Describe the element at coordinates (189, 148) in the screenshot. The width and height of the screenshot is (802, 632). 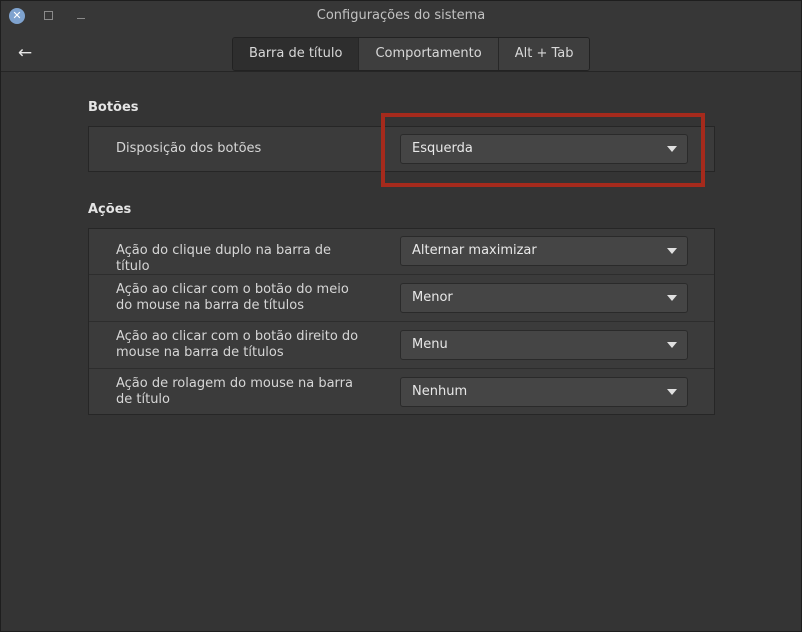
I see `button-layout-label: Disposição dos botões` at that location.